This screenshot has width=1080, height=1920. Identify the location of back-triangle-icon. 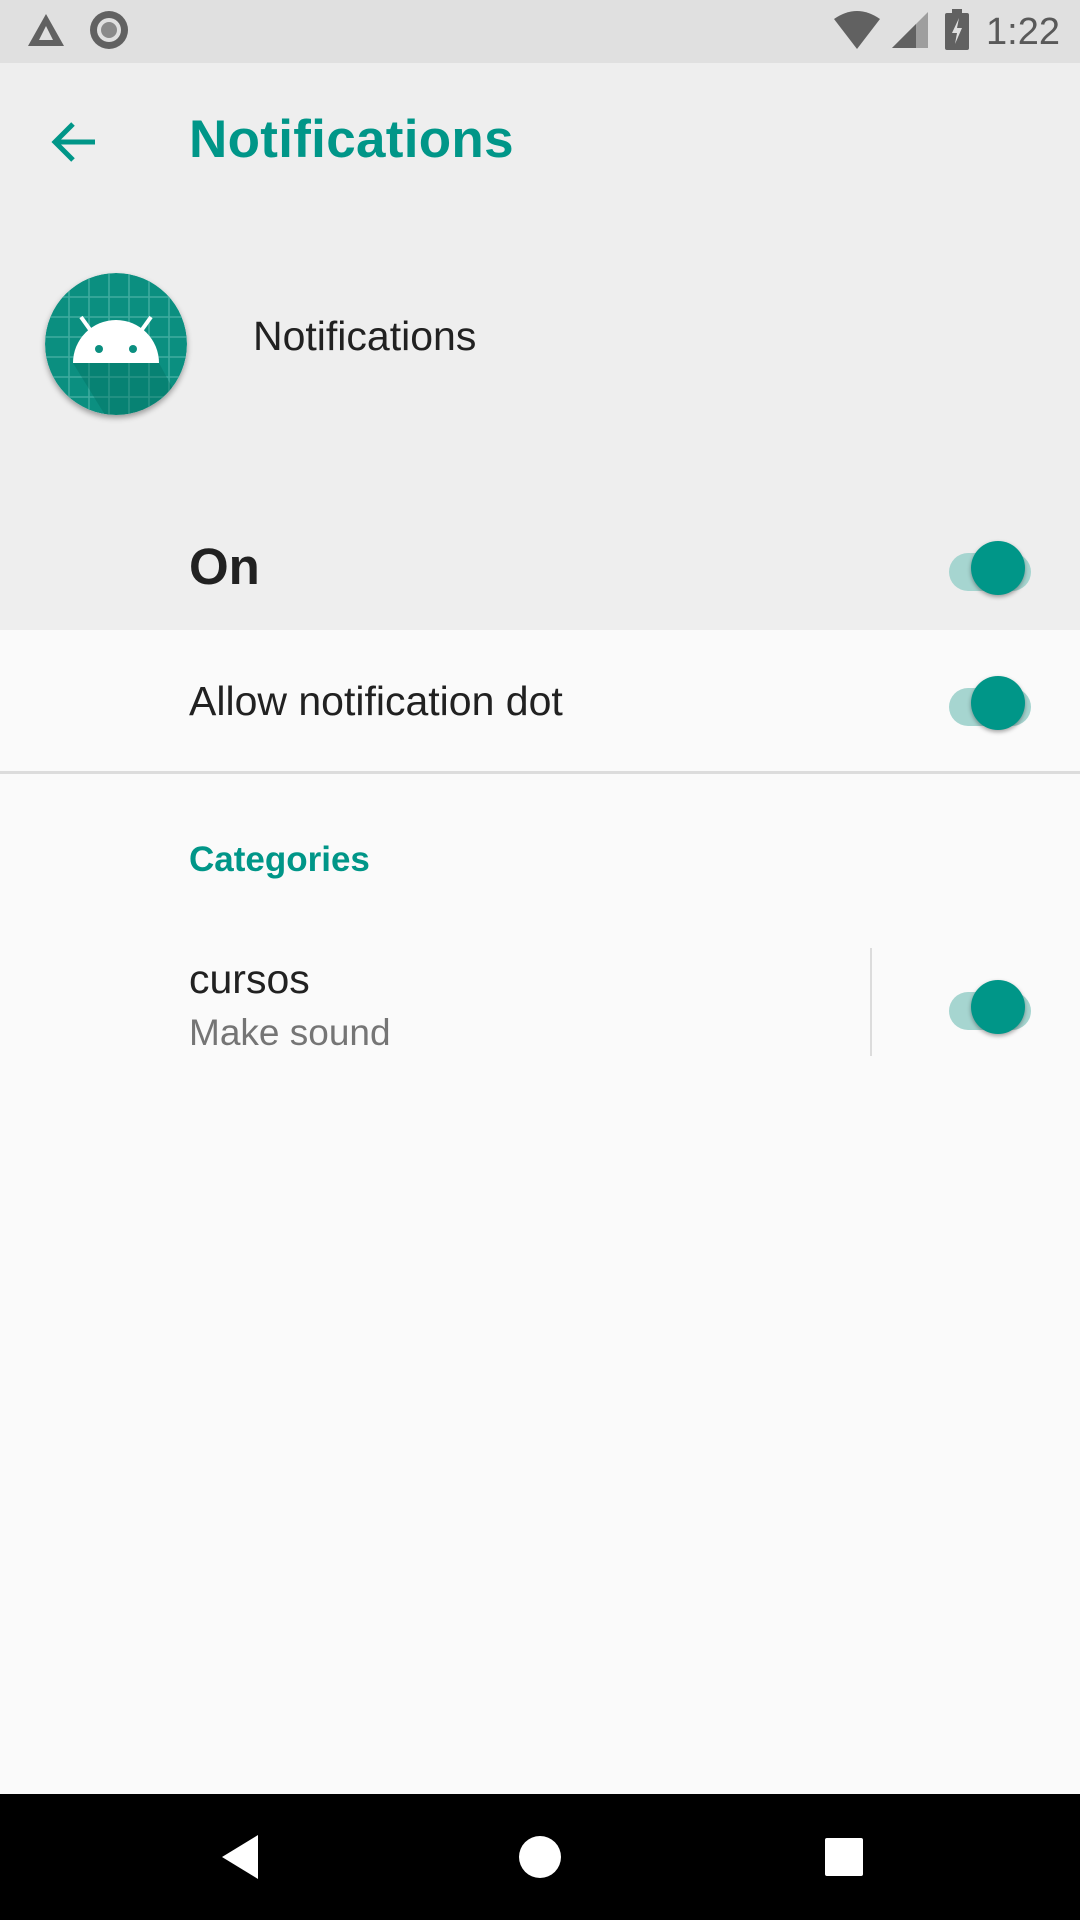
(240, 1859).